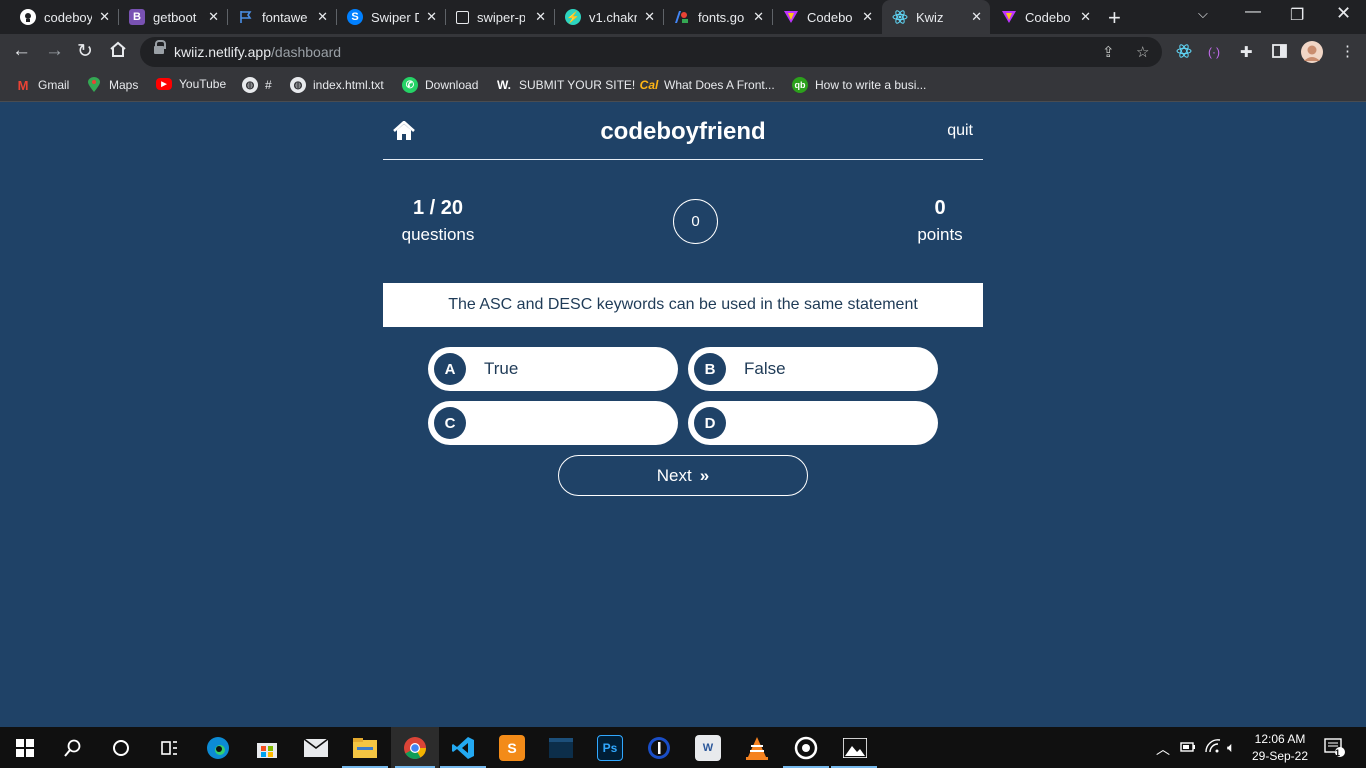 The width and height of the screenshot is (1366, 768). I want to click on react-devtools-extension-icon, so click(1184, 53).